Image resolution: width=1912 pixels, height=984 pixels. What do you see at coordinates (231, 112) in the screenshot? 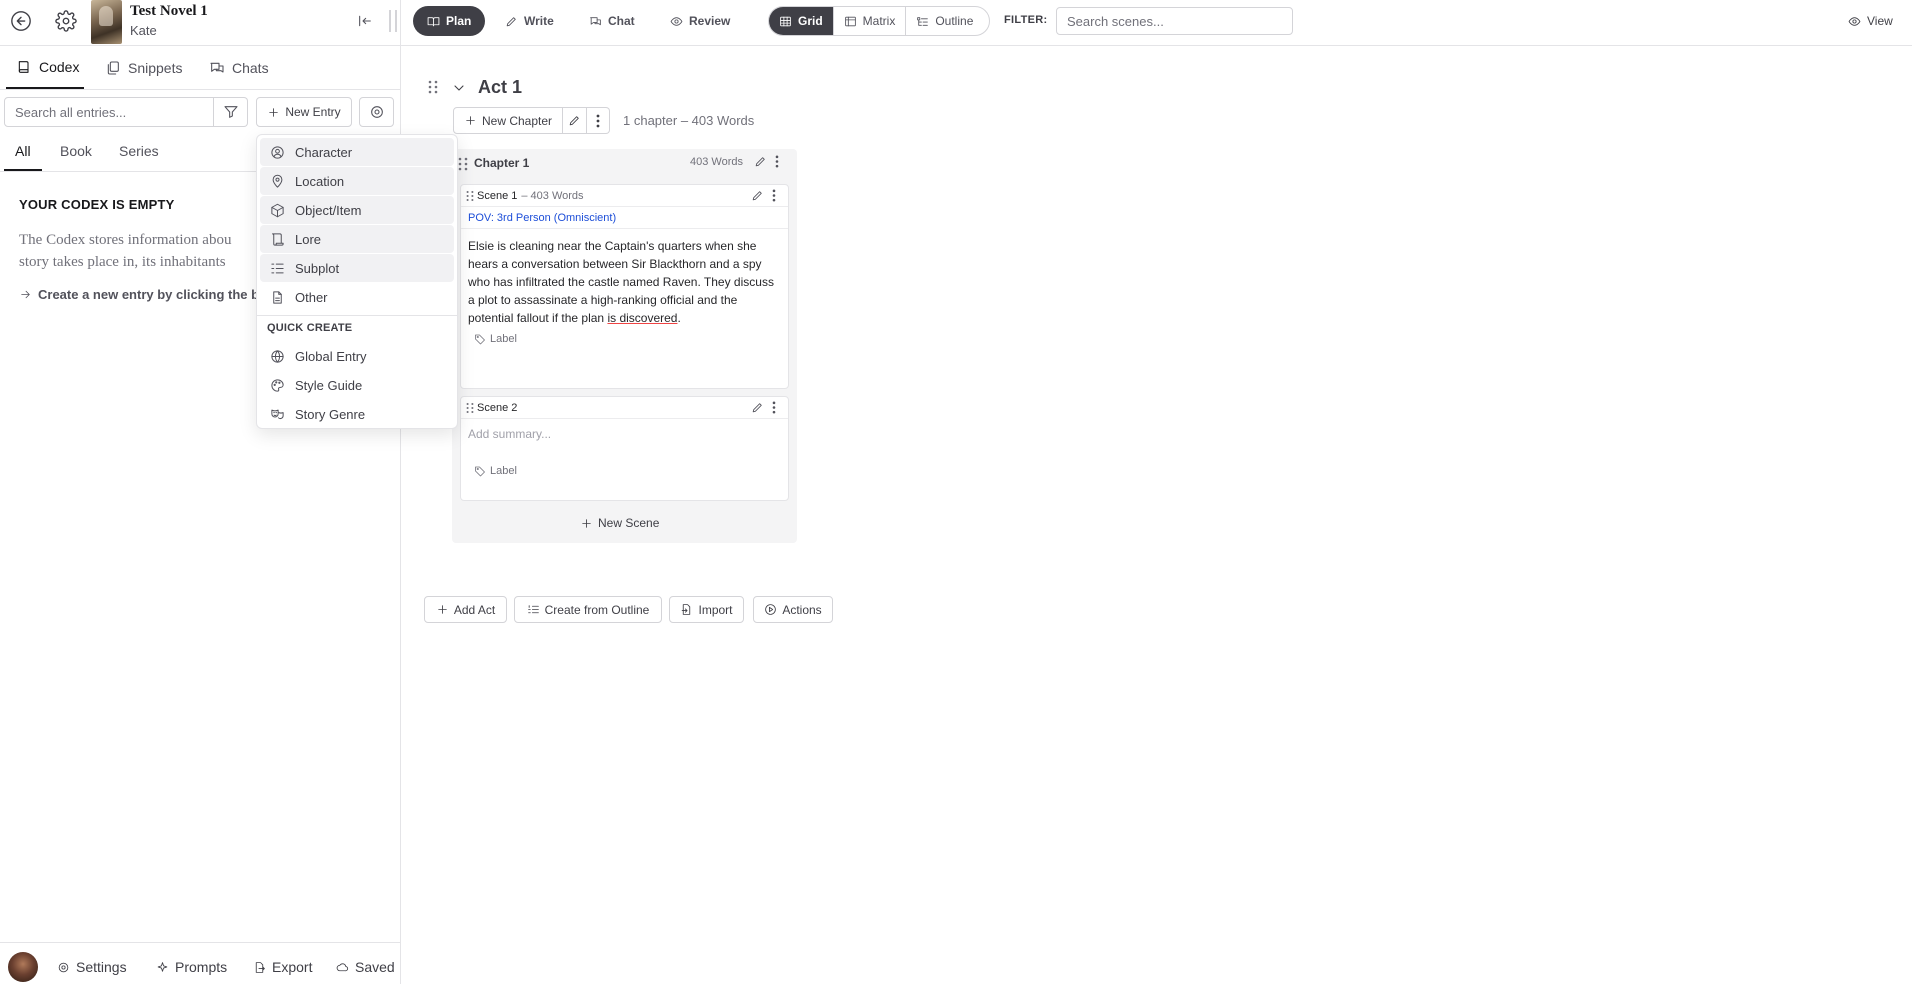
I see `codex-filter-button` at bounding box center [231, 112].